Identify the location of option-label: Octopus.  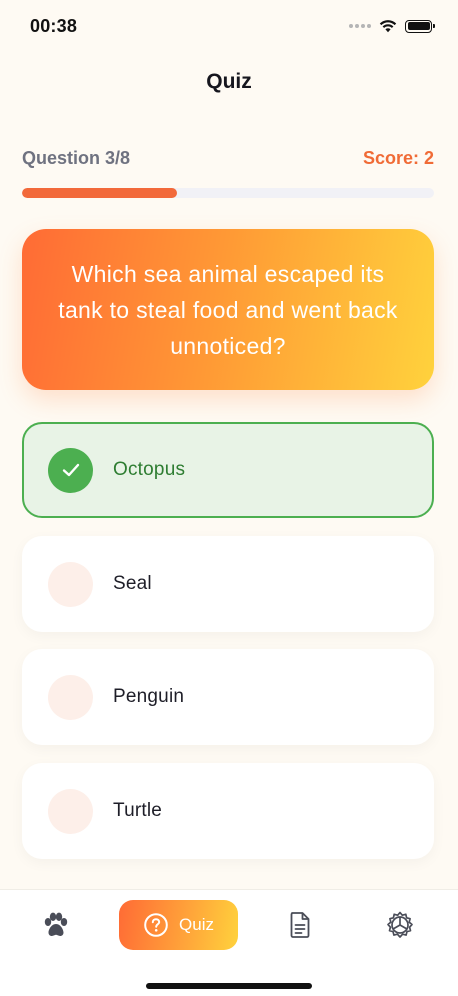
(149, 469).